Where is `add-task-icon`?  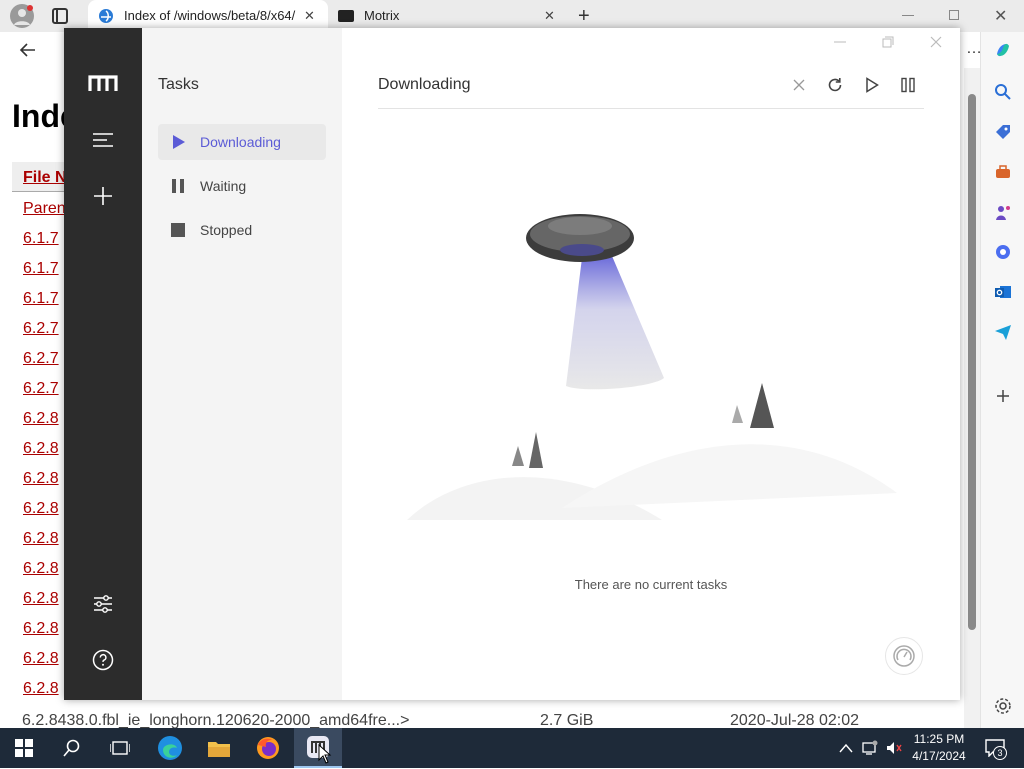 add-task-icon is located at coordinates (103, 196).